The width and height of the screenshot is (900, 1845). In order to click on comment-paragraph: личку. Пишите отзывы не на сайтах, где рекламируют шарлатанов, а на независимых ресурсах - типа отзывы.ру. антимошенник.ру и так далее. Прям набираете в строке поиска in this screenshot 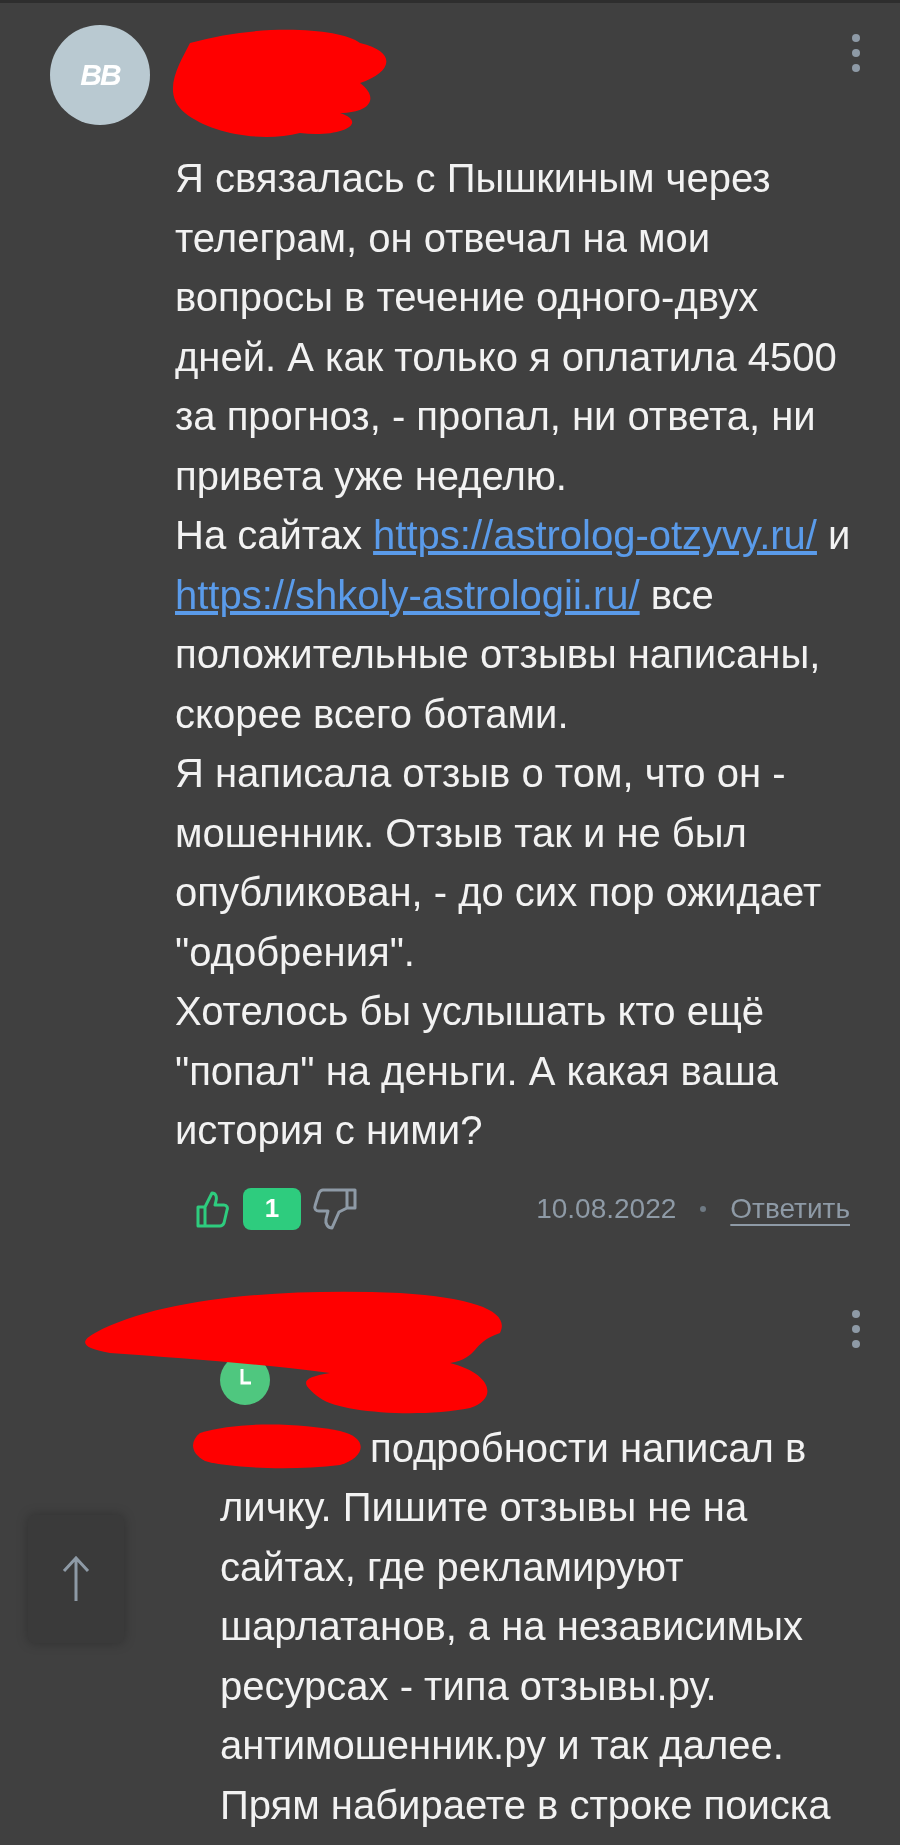, I will do `click(526, 1656)`.